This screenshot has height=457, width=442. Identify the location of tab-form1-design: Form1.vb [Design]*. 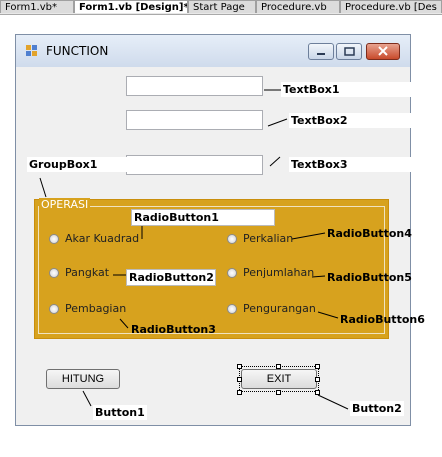
(131, 6).